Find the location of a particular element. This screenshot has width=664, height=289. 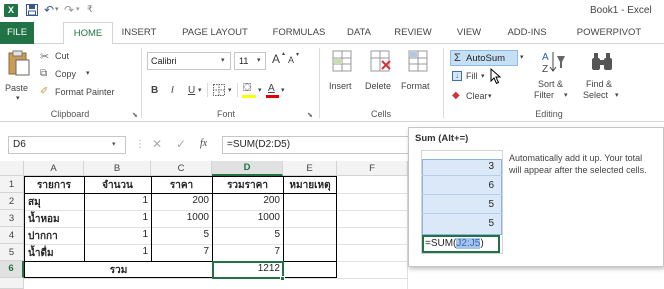

font-name-select: Calibri ▾ is located at coordinates (189, 61).